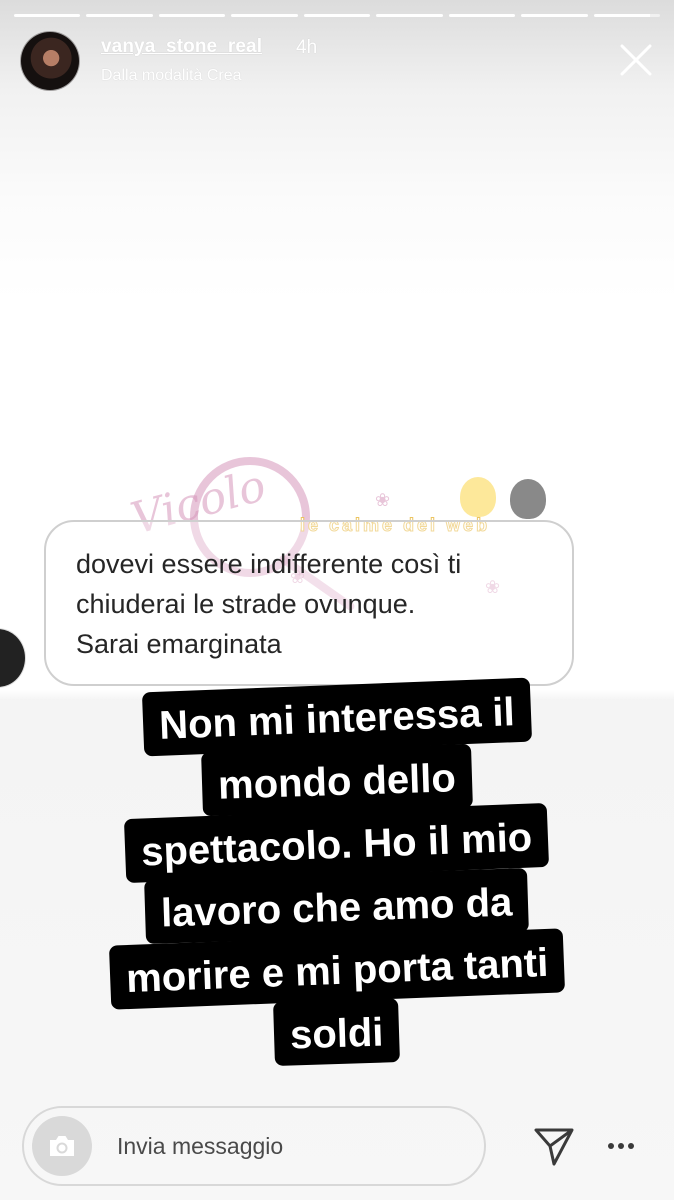  I want to click on question-line: Sarai emarginata, so click(179, 644).